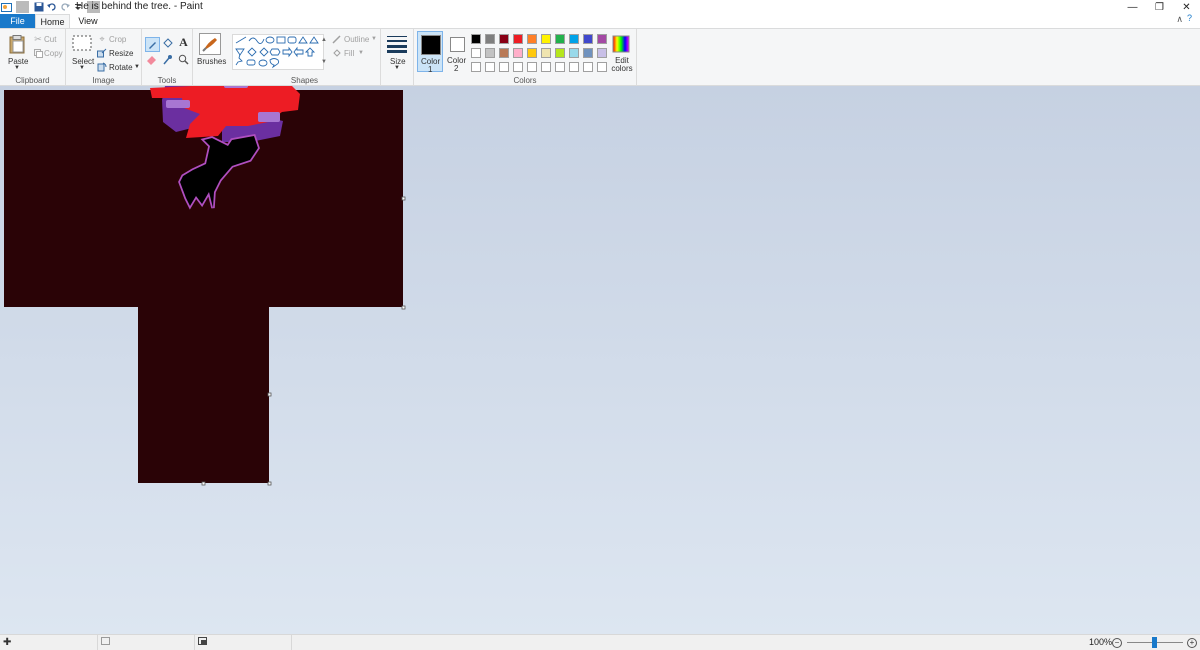  Describe the element at coordinates (1117, 643) in the screenshot. I see `zoom-out-button: −` at that location.